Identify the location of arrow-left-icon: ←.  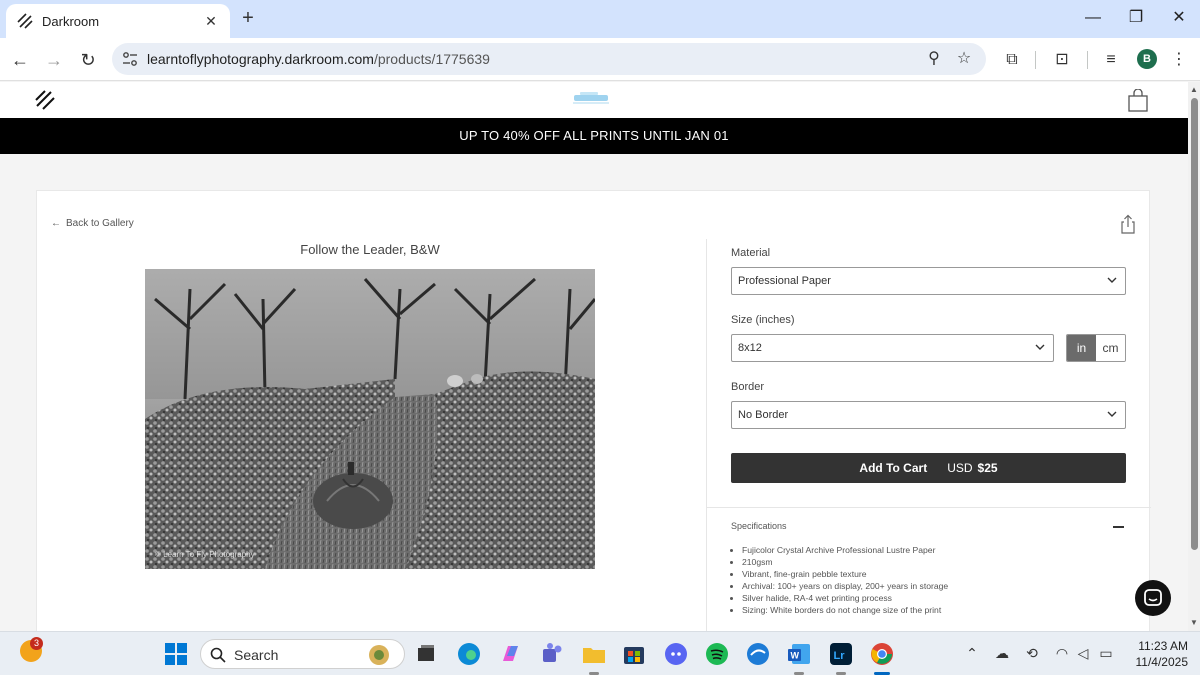
(56, 223).